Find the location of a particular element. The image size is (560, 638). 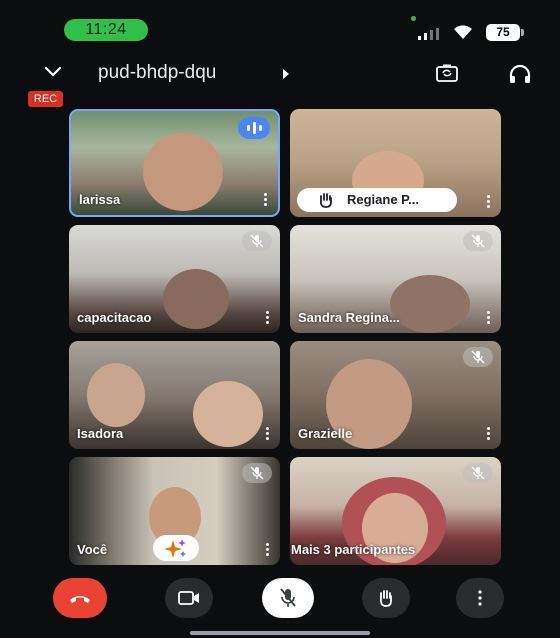

overflow-participants-tile: Mais 3 participantes is located at coordinates (395, 511).